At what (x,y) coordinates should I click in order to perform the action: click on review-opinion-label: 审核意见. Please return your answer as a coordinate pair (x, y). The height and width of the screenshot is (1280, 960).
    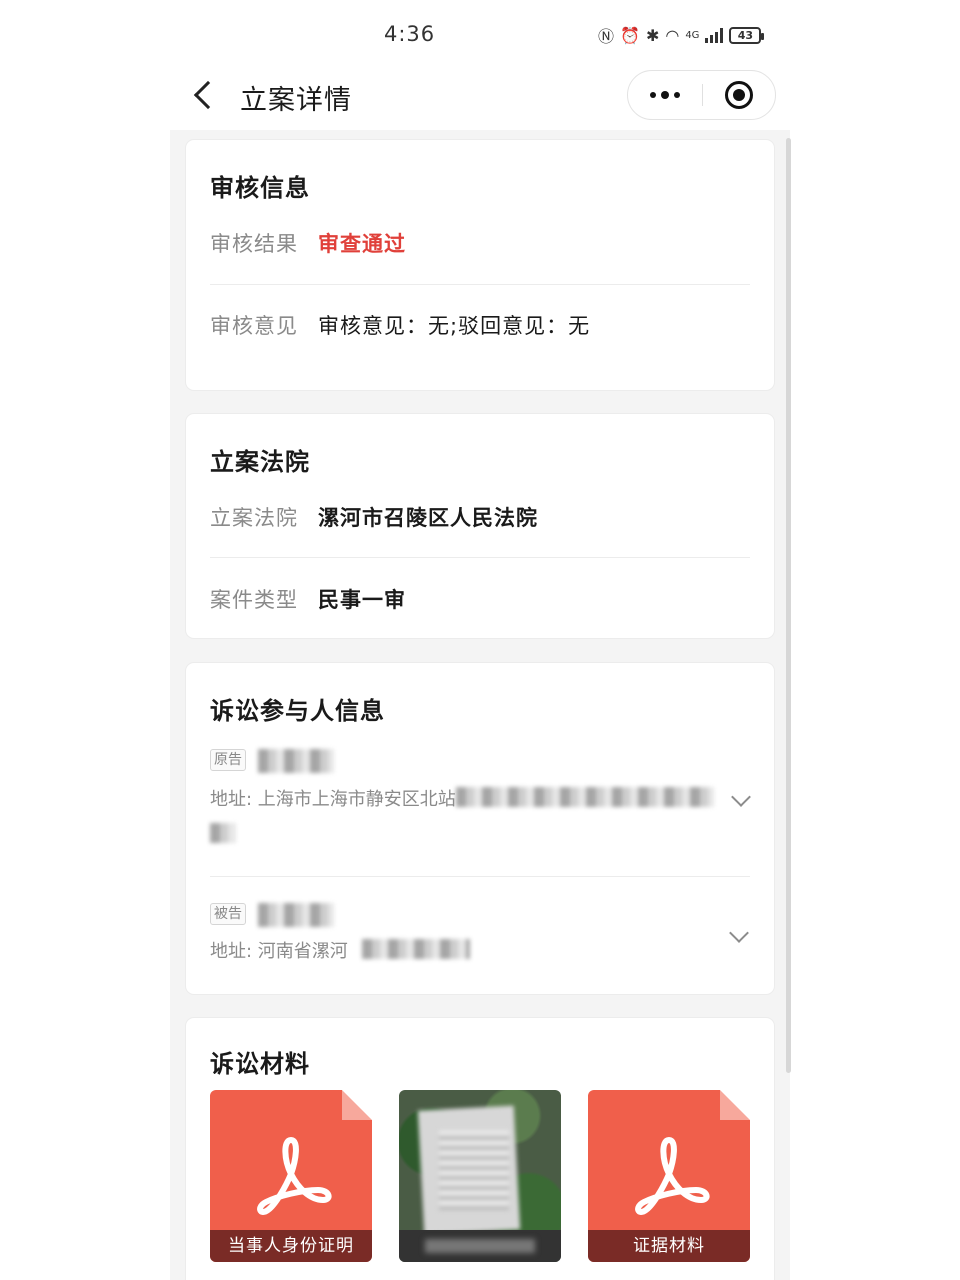
    Looking at the image, I should click on (254, 326).